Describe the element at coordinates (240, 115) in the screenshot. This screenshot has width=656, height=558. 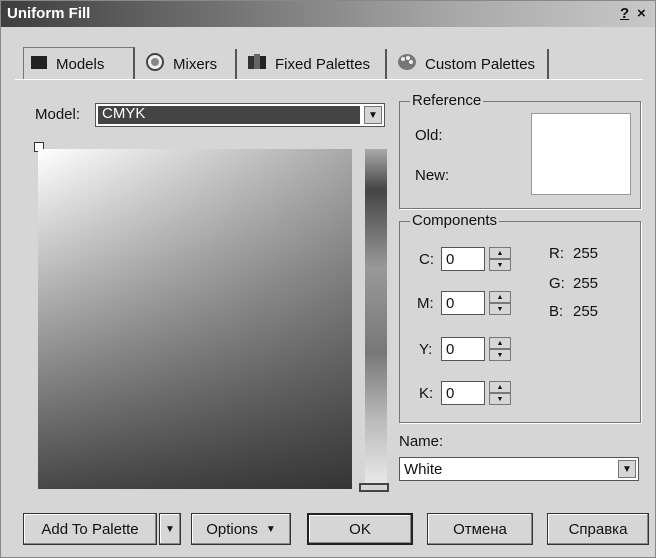
I see `model-select: CMYK ▼` at that location.